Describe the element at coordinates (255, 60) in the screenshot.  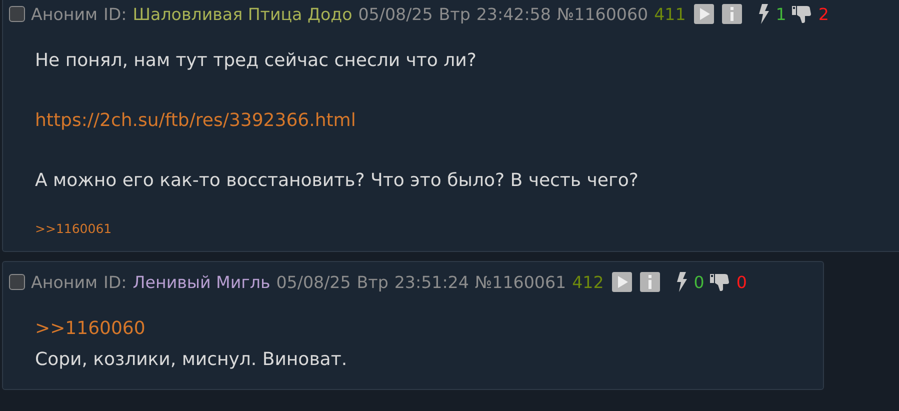
I see `post-text: Не понял, нам тут тред сейчас снесли что ли?` at that location.